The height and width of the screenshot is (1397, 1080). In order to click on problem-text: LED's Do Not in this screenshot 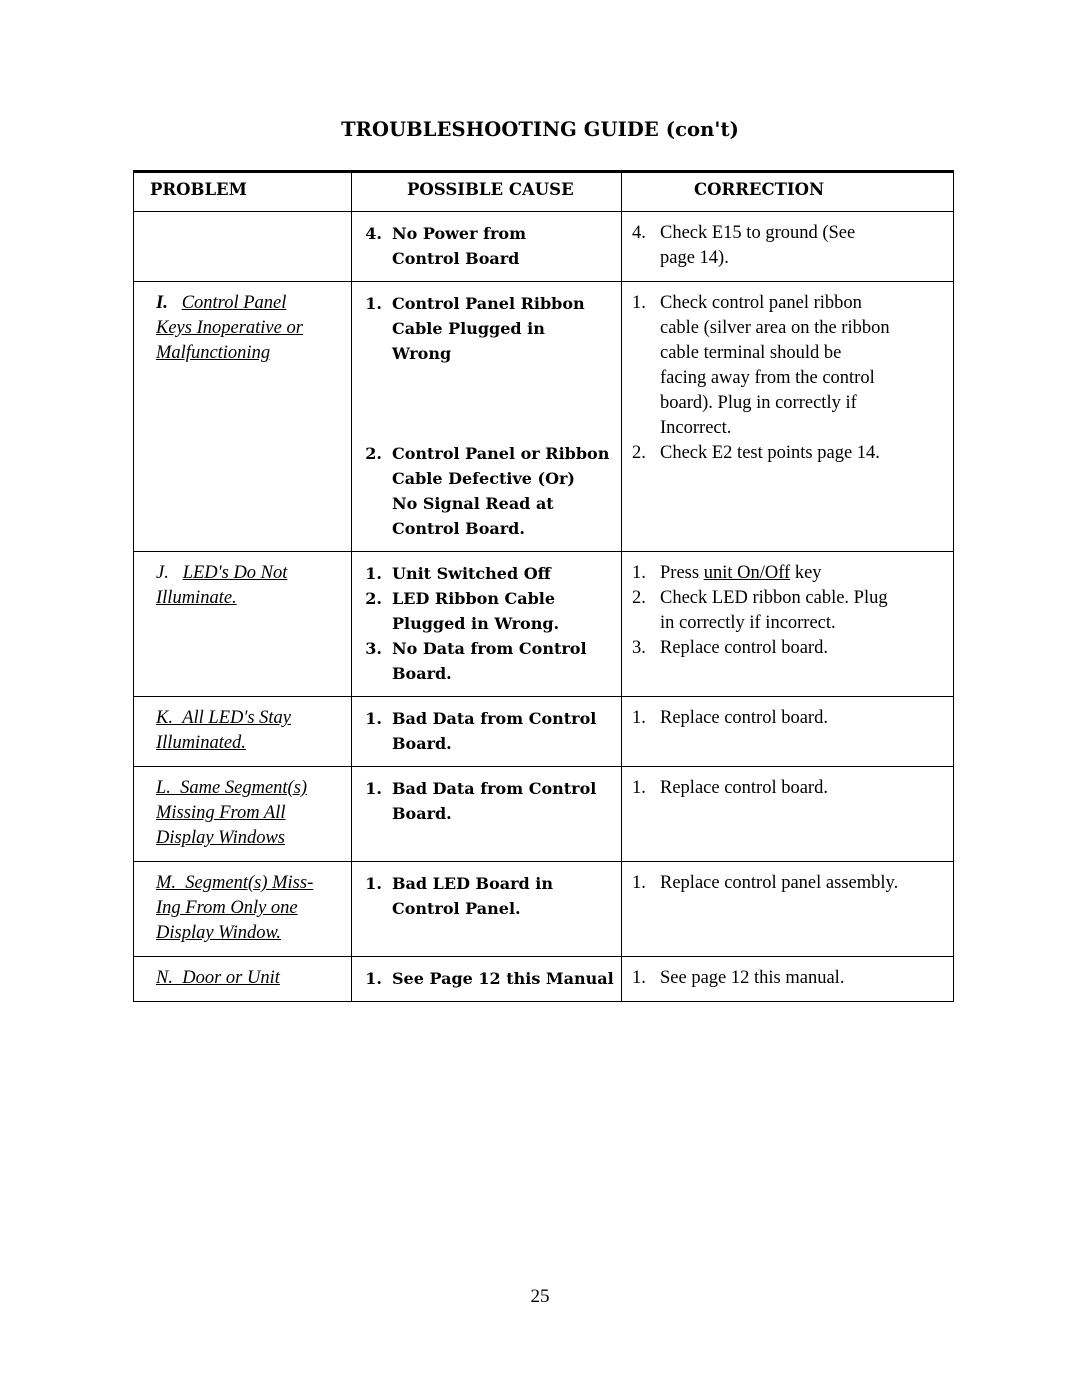, I will do `click(235, 573)`.